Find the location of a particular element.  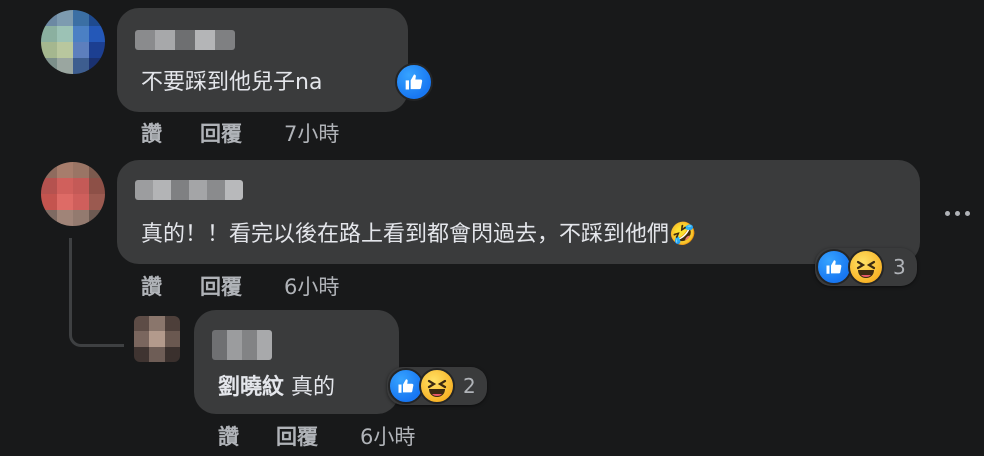

comment-text: 不要踩到他兒子na is located at coordinates (232, 82).